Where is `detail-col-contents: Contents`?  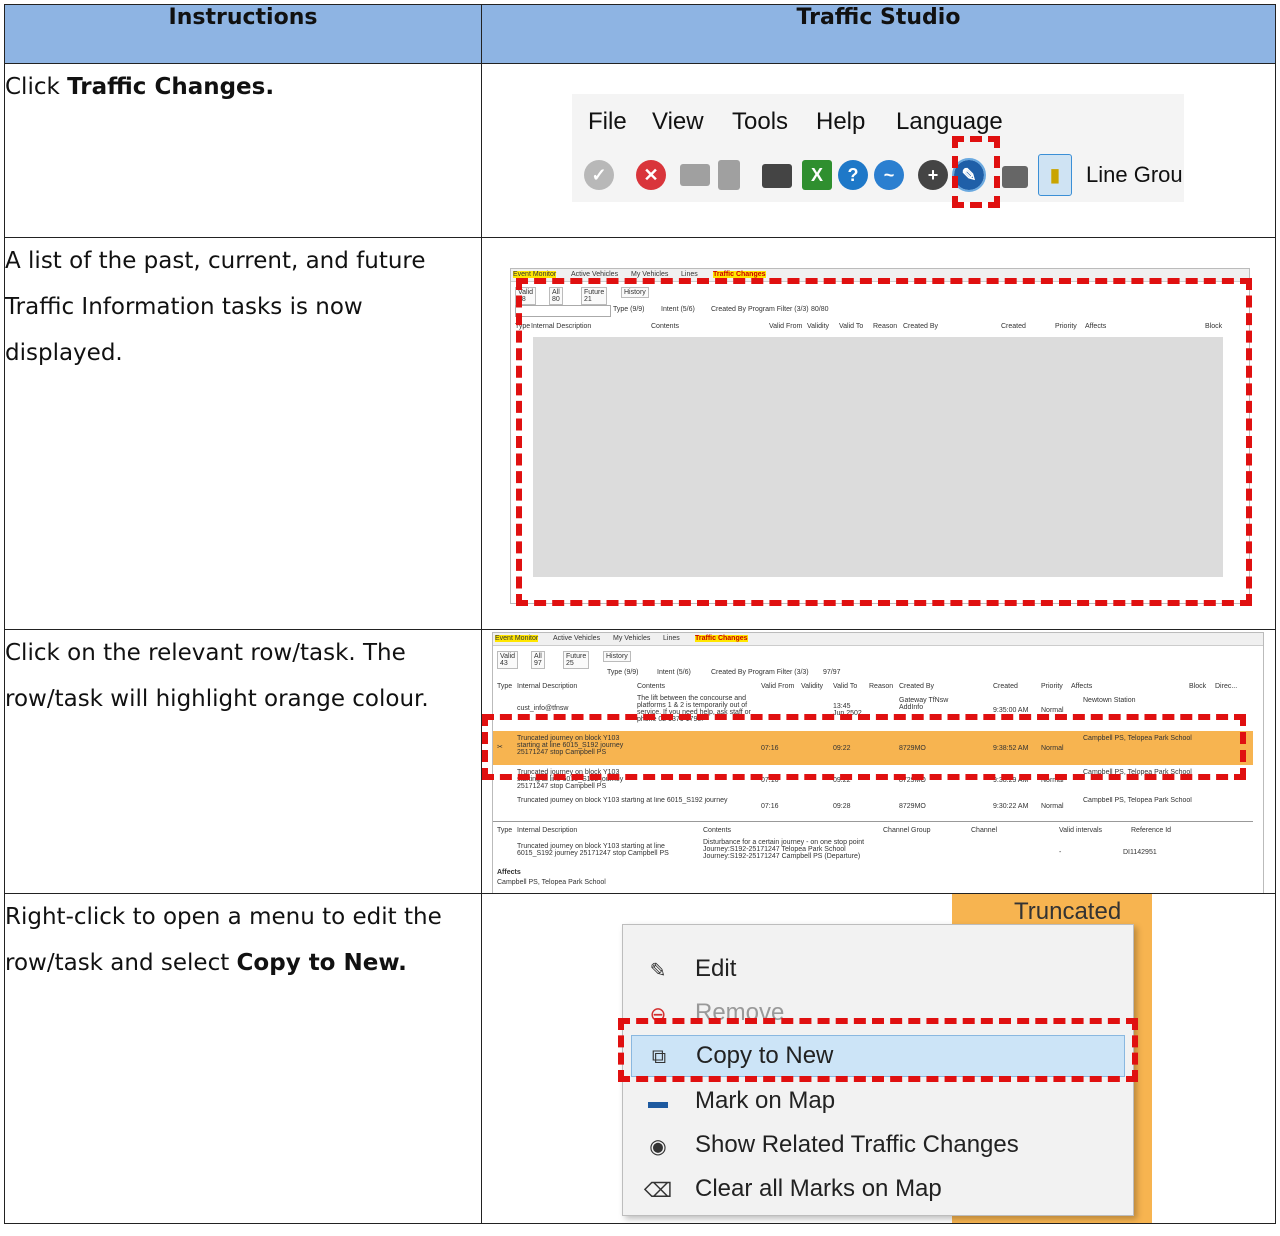
detail-col-contents: Contents is located at coordinates (717, 830).